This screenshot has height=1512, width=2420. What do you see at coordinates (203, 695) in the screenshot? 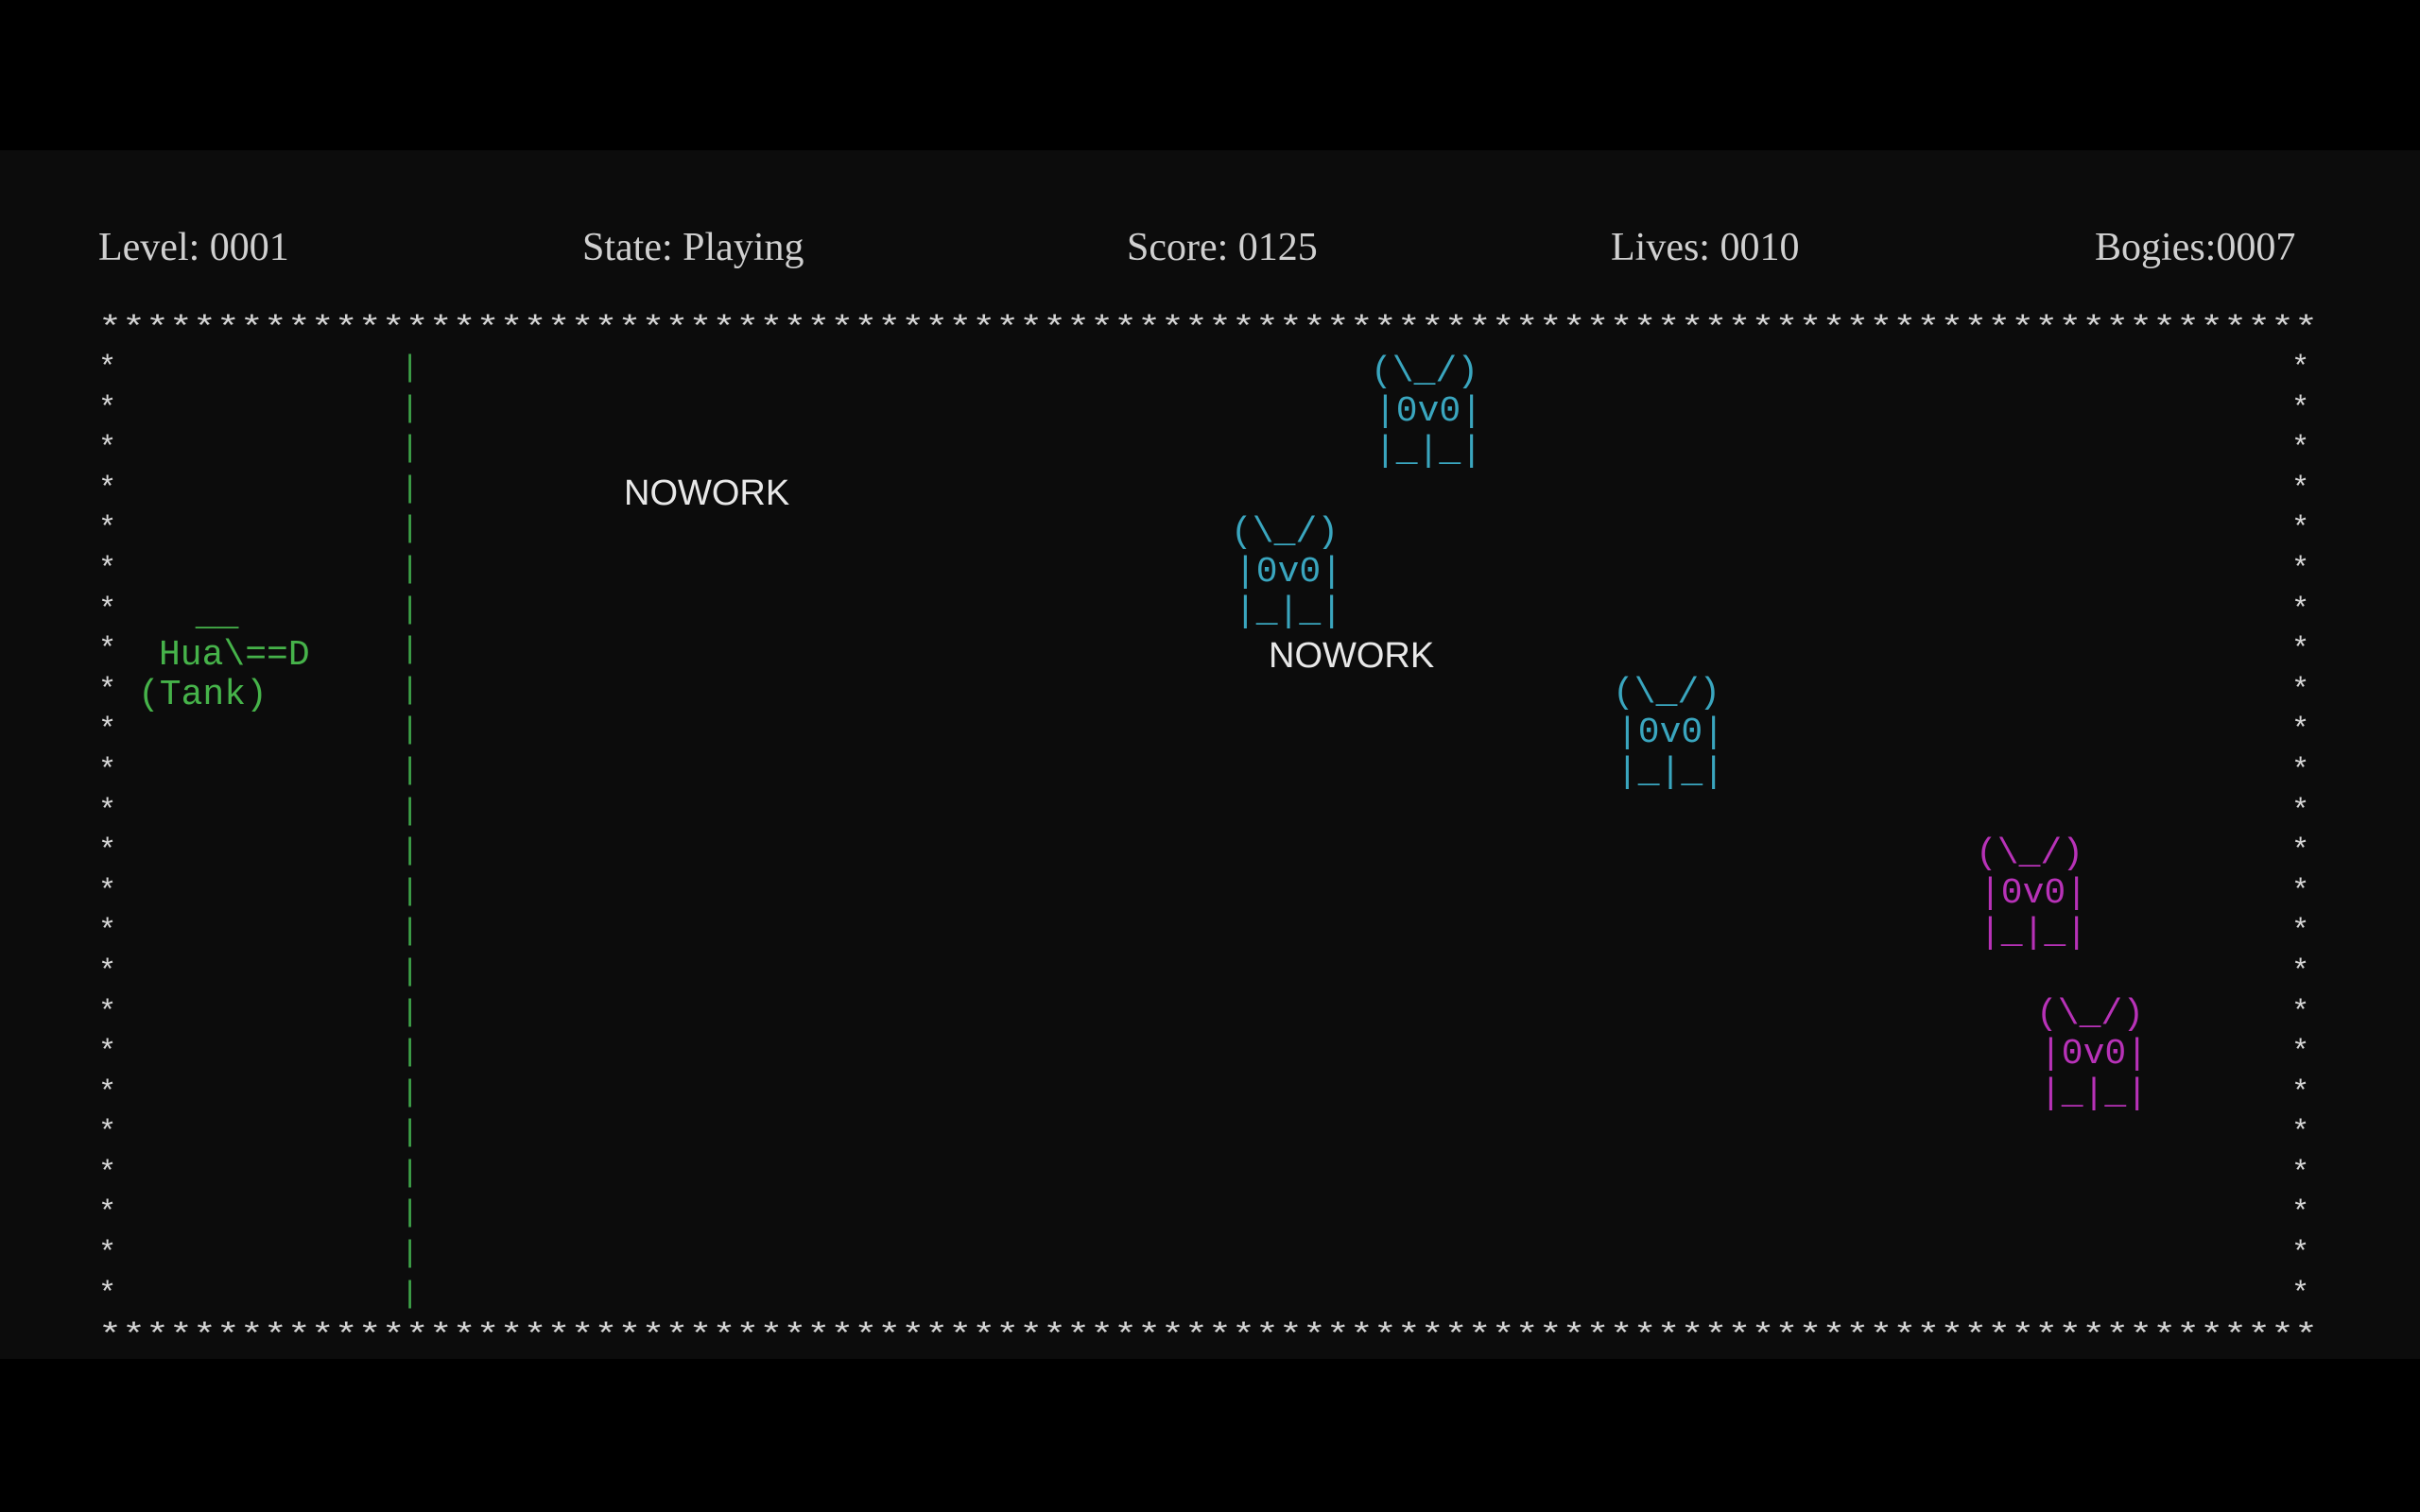
I see `tank-body: (Tank)` at bounding box center [203, 695].